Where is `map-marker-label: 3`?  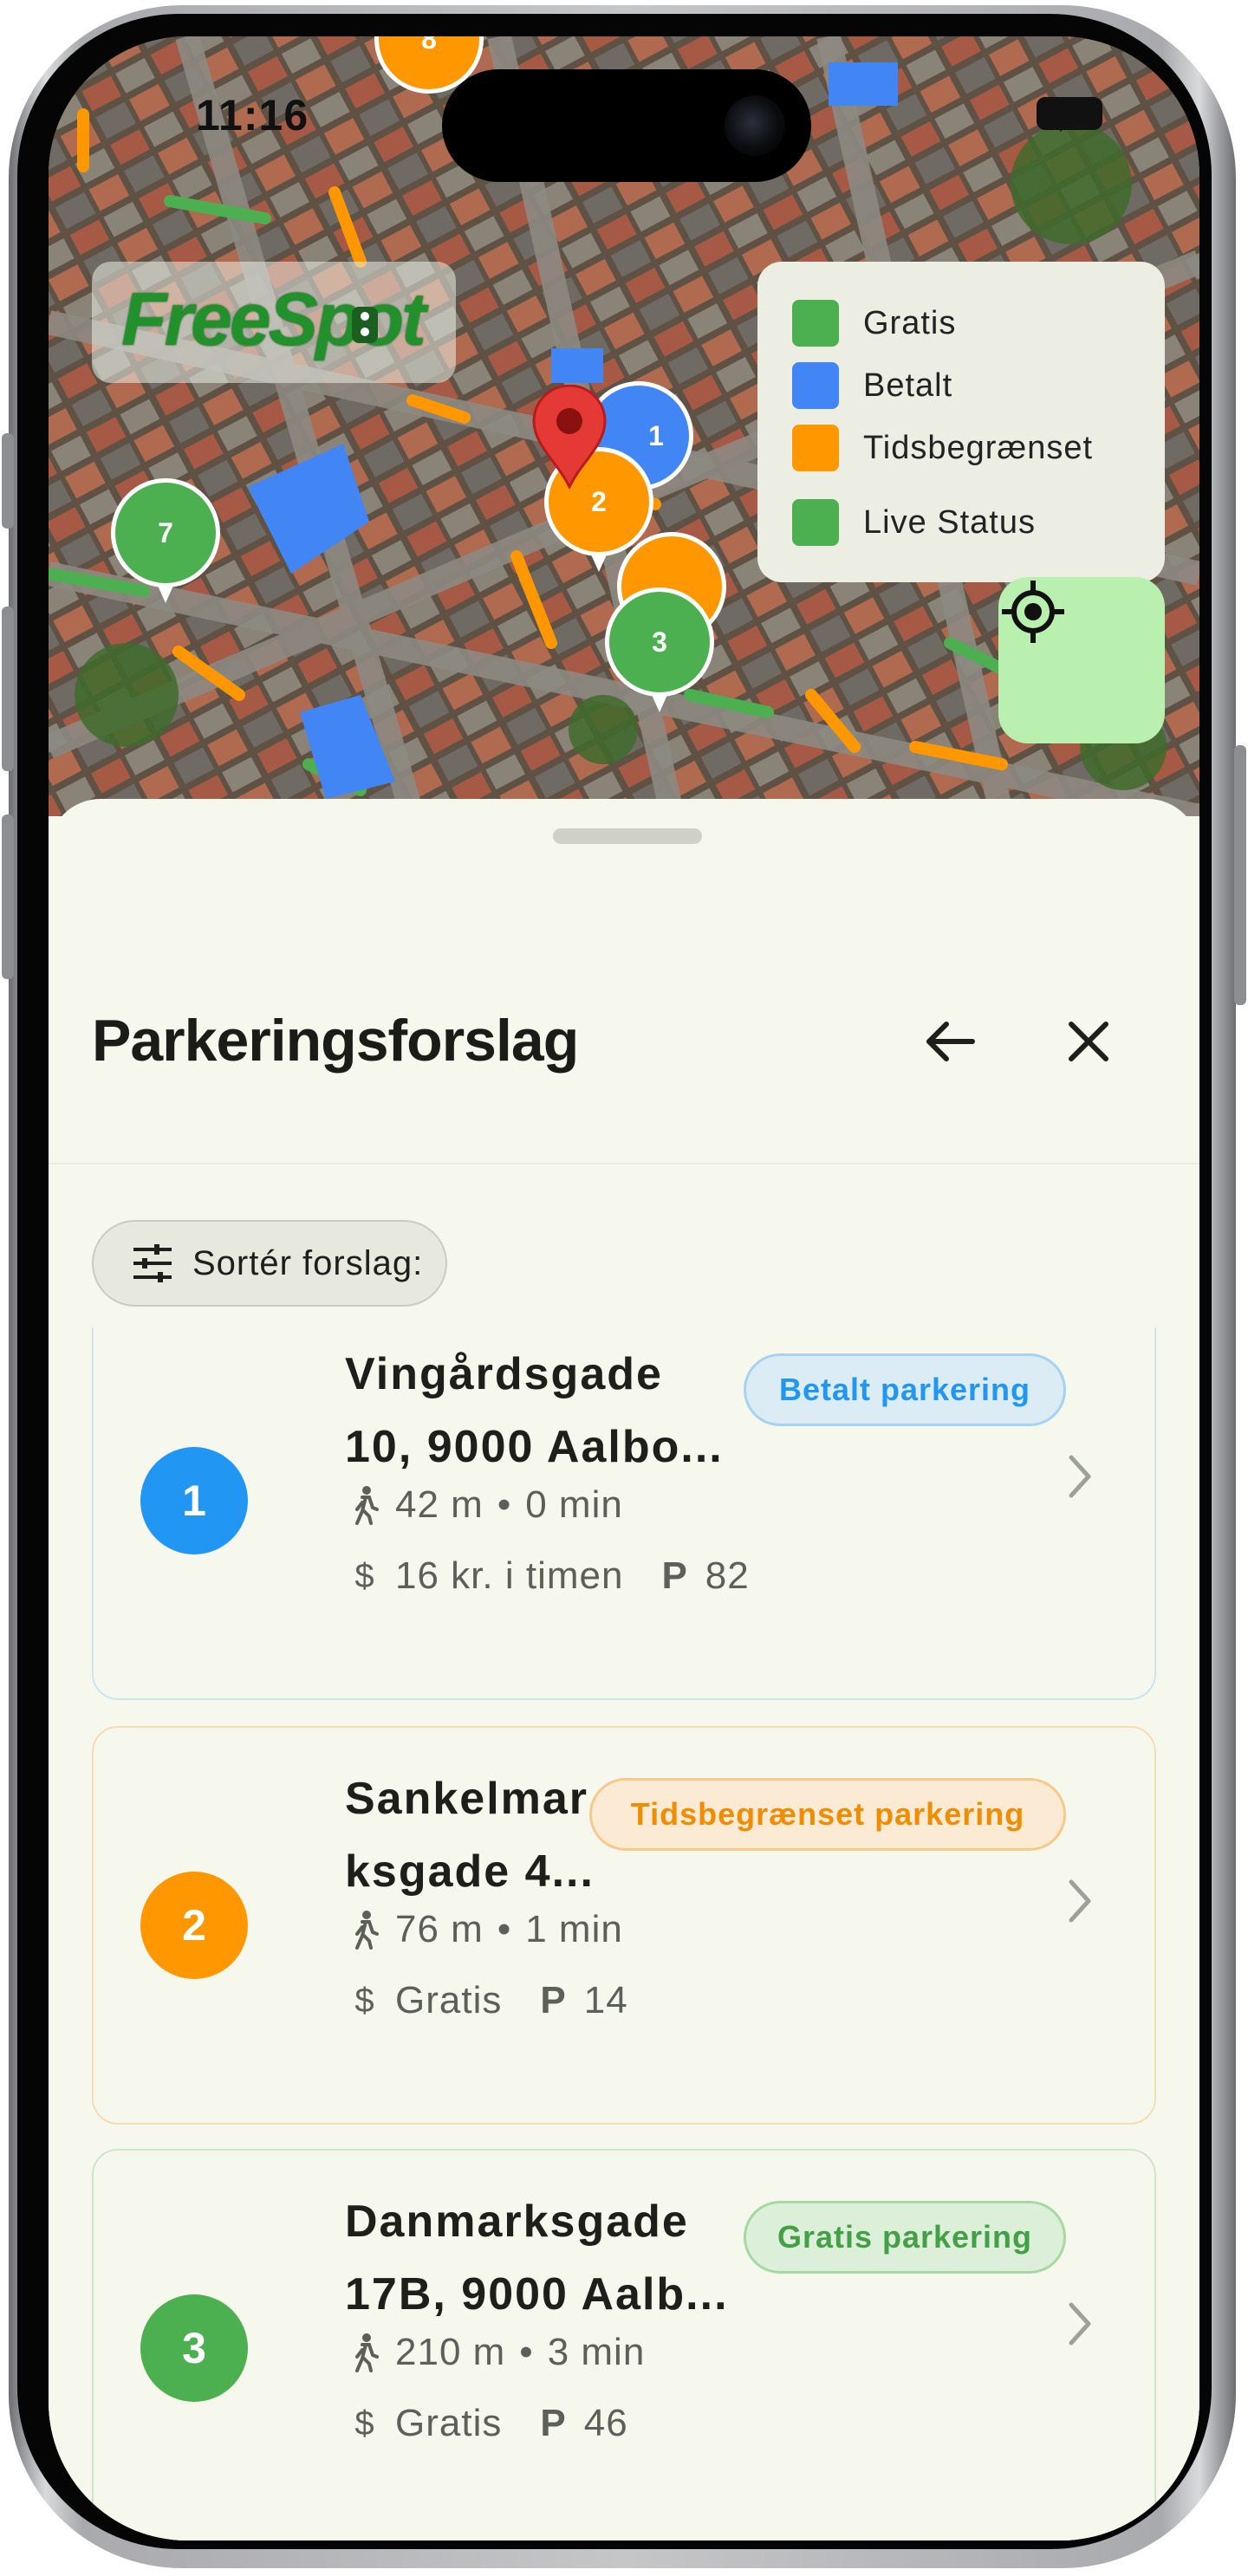
map-marker-label: 3 is located at coordinates (659, 642).